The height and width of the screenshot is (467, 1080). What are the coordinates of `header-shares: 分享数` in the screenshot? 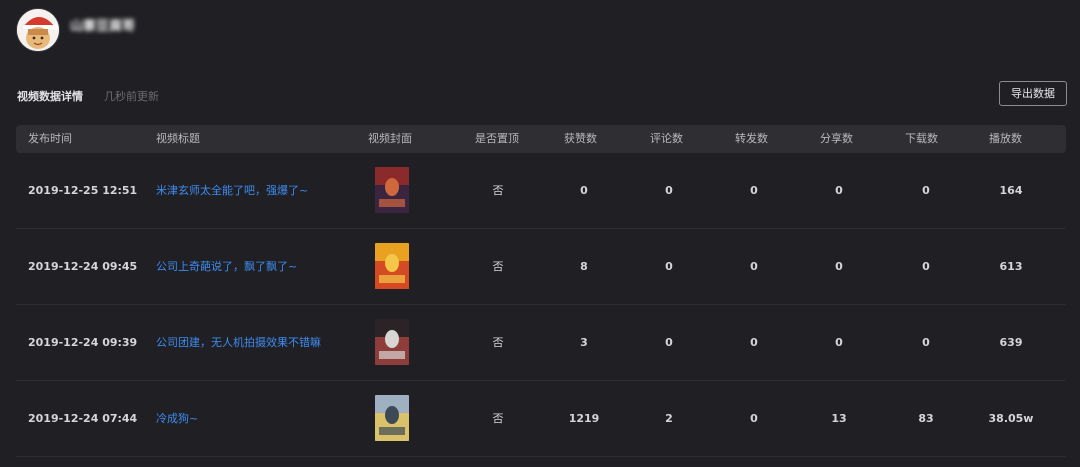 It's located at (836, 138).